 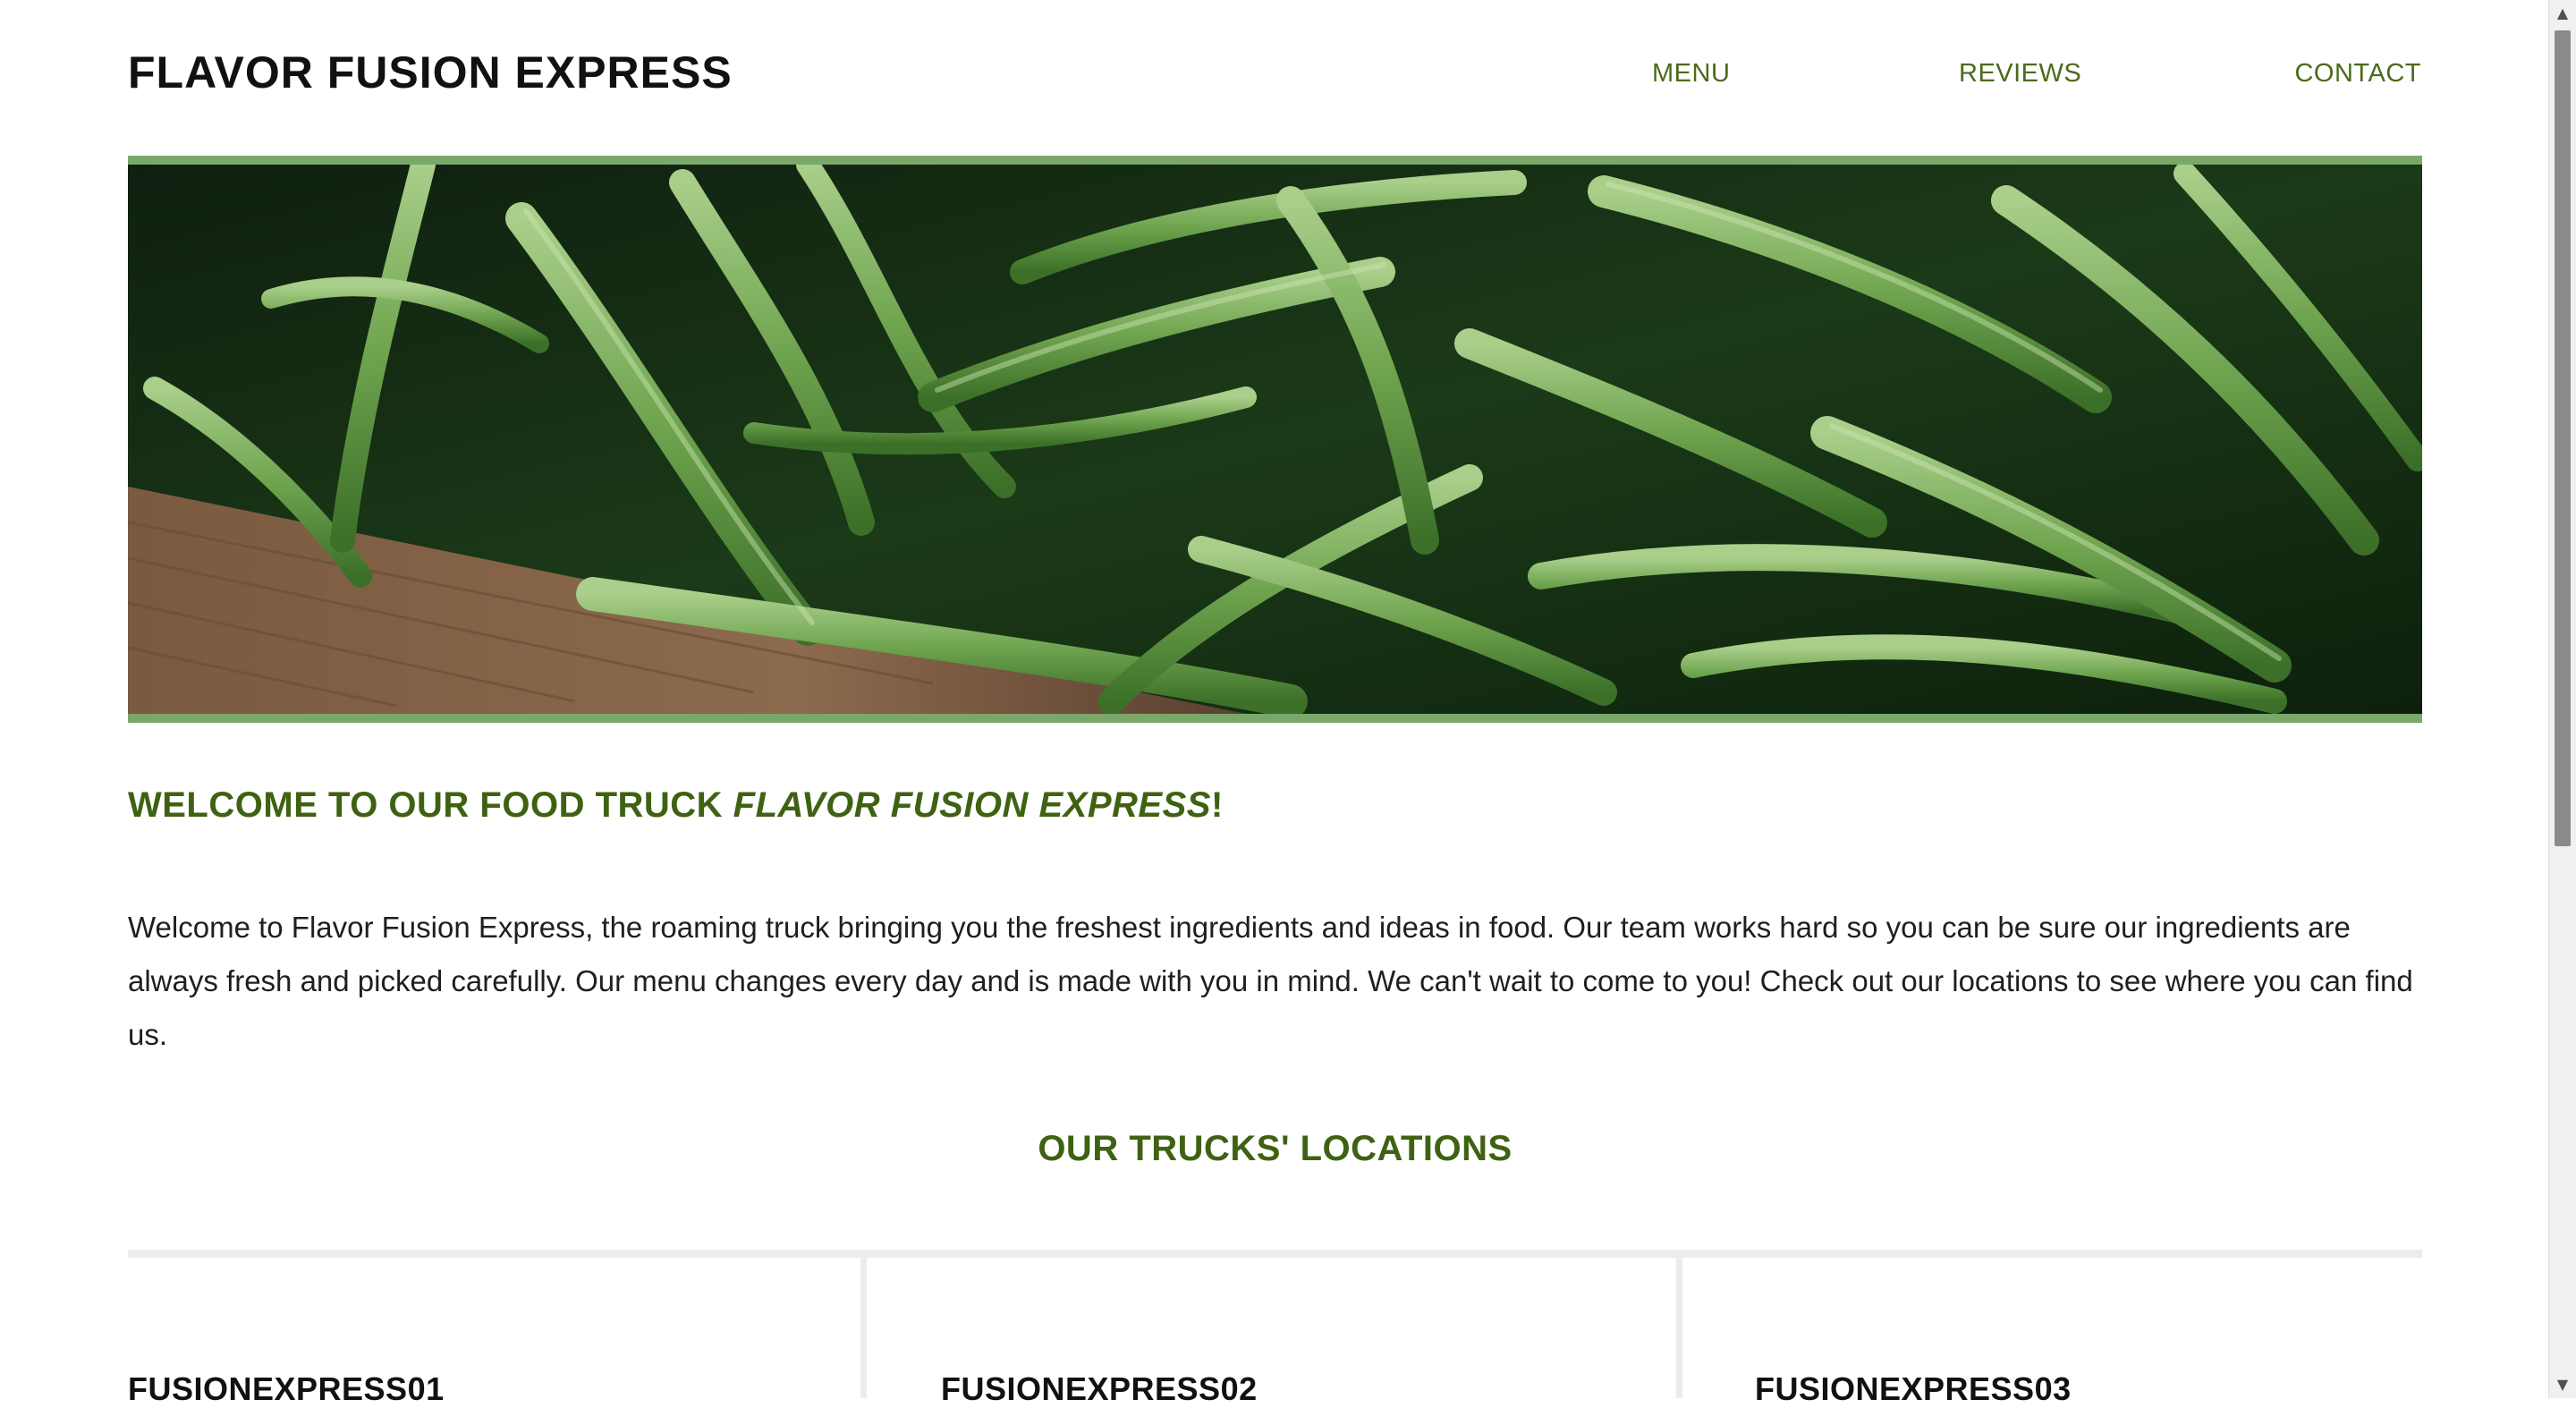 I want to click on arrow-down-icon: ▼, so click(x=2562, y=1384).